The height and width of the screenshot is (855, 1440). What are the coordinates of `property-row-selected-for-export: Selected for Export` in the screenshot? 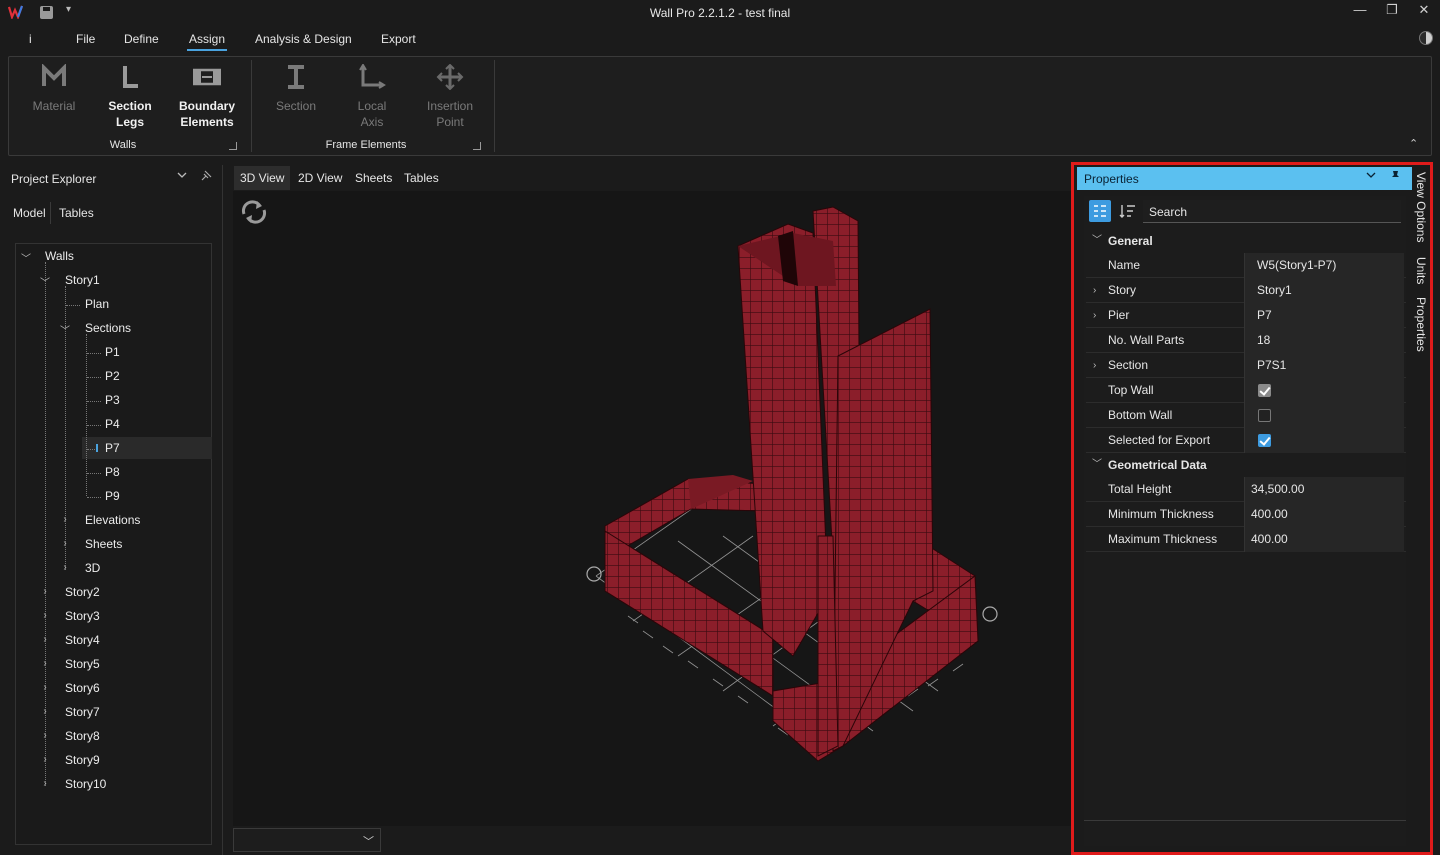 It's located at (1246, 440).